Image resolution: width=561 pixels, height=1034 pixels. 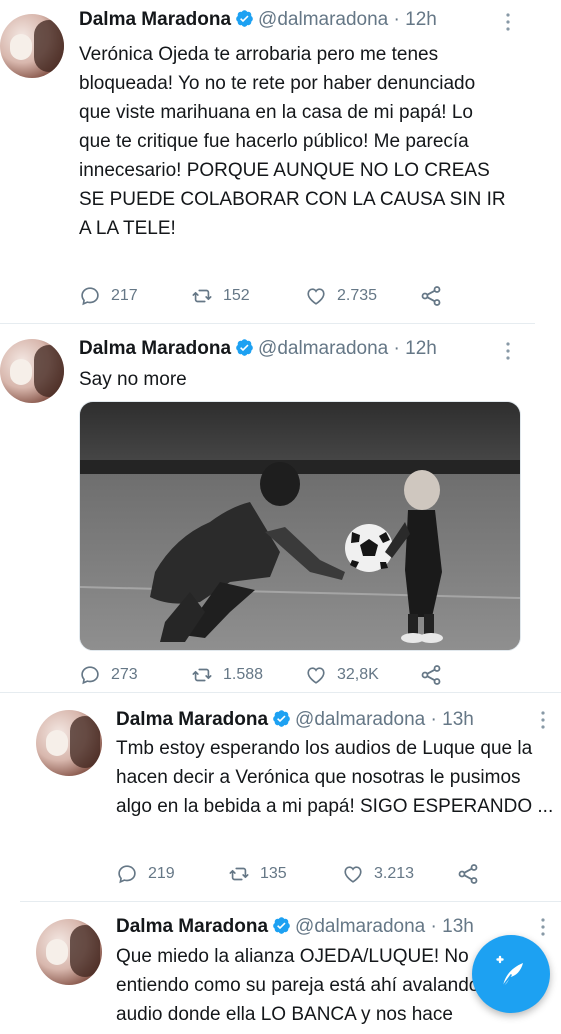 What do you see at coordinates (269, 675) in the screenshot?
I see `tweet-actions: 273 1.588 32,8K` at bounding box center [269, 675].